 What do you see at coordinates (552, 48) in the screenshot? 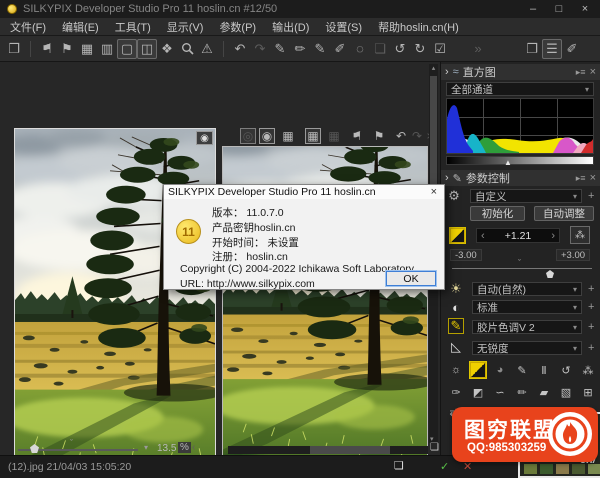
I see `control-panel-icon: ☰` at bounding box center [552, 48].